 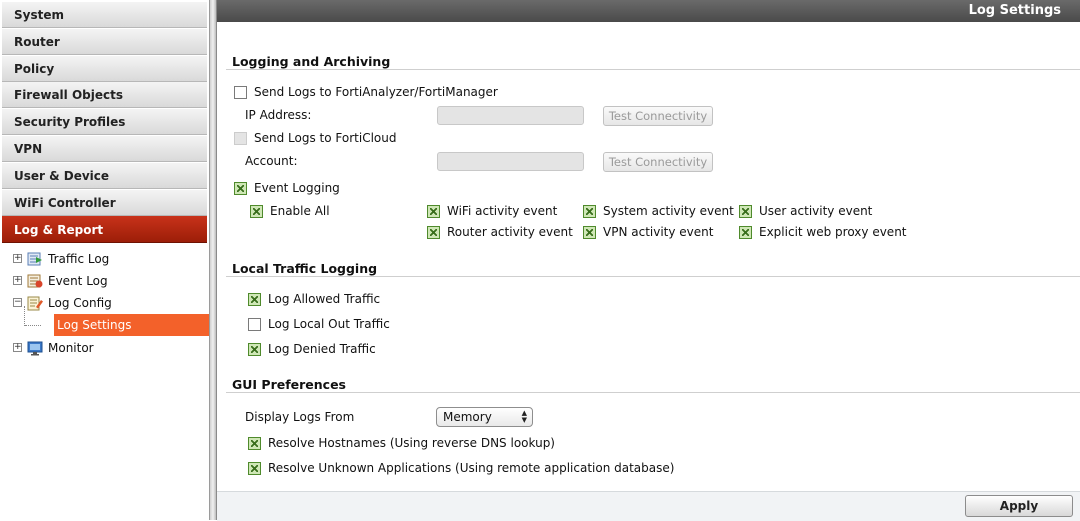 I want to click on ip-address-input, so click(x=510, y=115).